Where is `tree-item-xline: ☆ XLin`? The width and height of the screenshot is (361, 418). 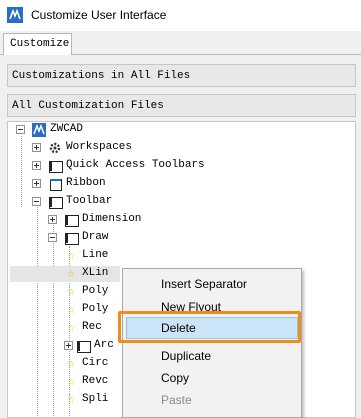 tree-item-xline: ☆ XLin is located at coordinates (65, 274).